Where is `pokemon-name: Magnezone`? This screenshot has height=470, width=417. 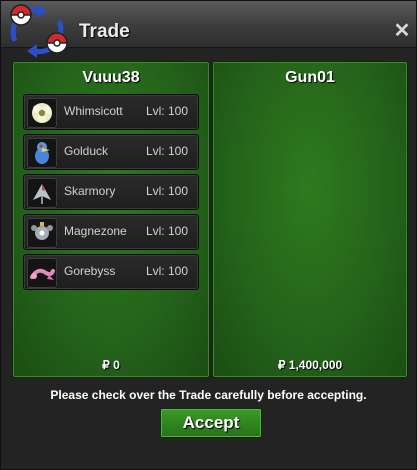
pokemon-name: Magnezone is located at coordinates (95, 231).